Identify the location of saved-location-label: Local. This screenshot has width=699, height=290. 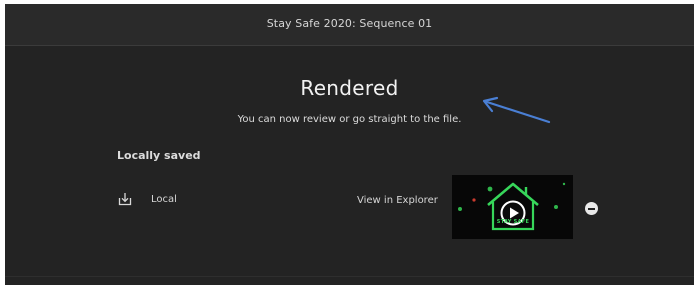
(164, 199).